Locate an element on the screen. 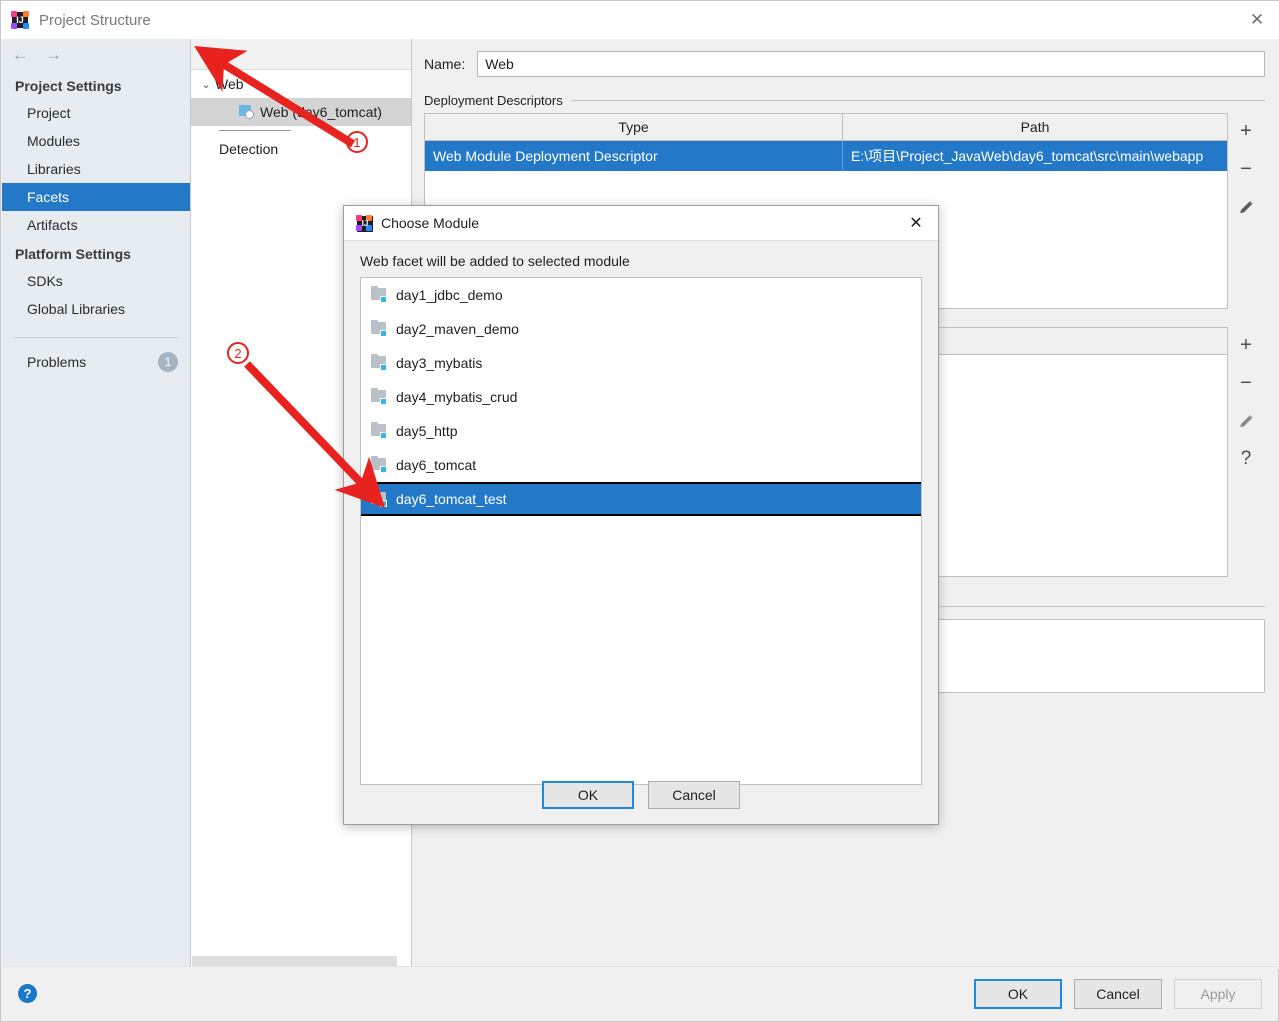 Image resolution: width=1279 pixels, height=1022 pixels. sidebar-divider is located at coordinates (96, 337).